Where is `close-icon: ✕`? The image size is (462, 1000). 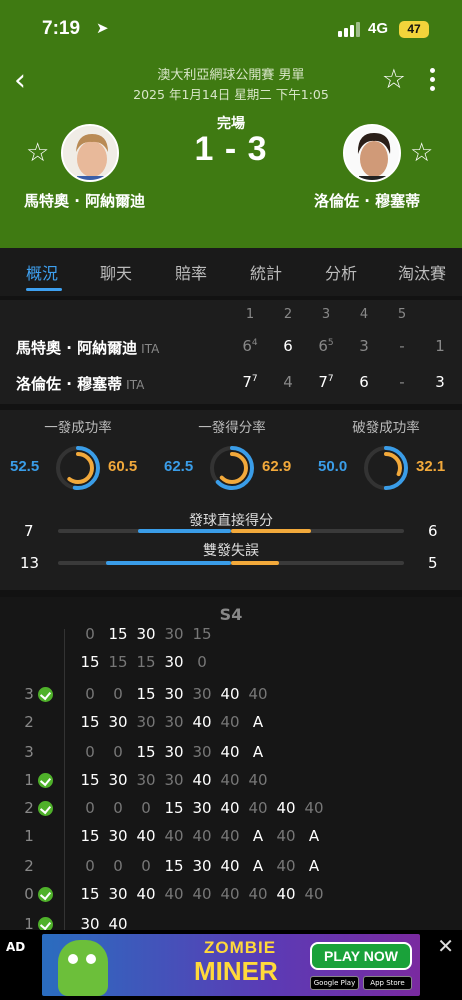 close-icon: ✕ is located at coordinates (445, 946).